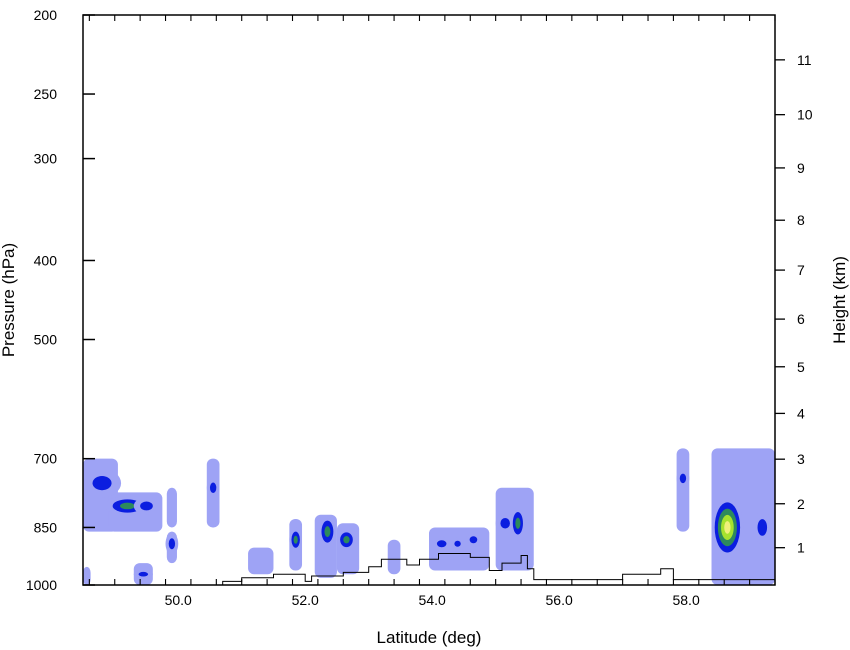 This screenshot has height=650, width=850. What do you see at coordinates (559, 600) in the screenshot?
I see `x-tick-label: 56.0` at bounding box center [559, 600].